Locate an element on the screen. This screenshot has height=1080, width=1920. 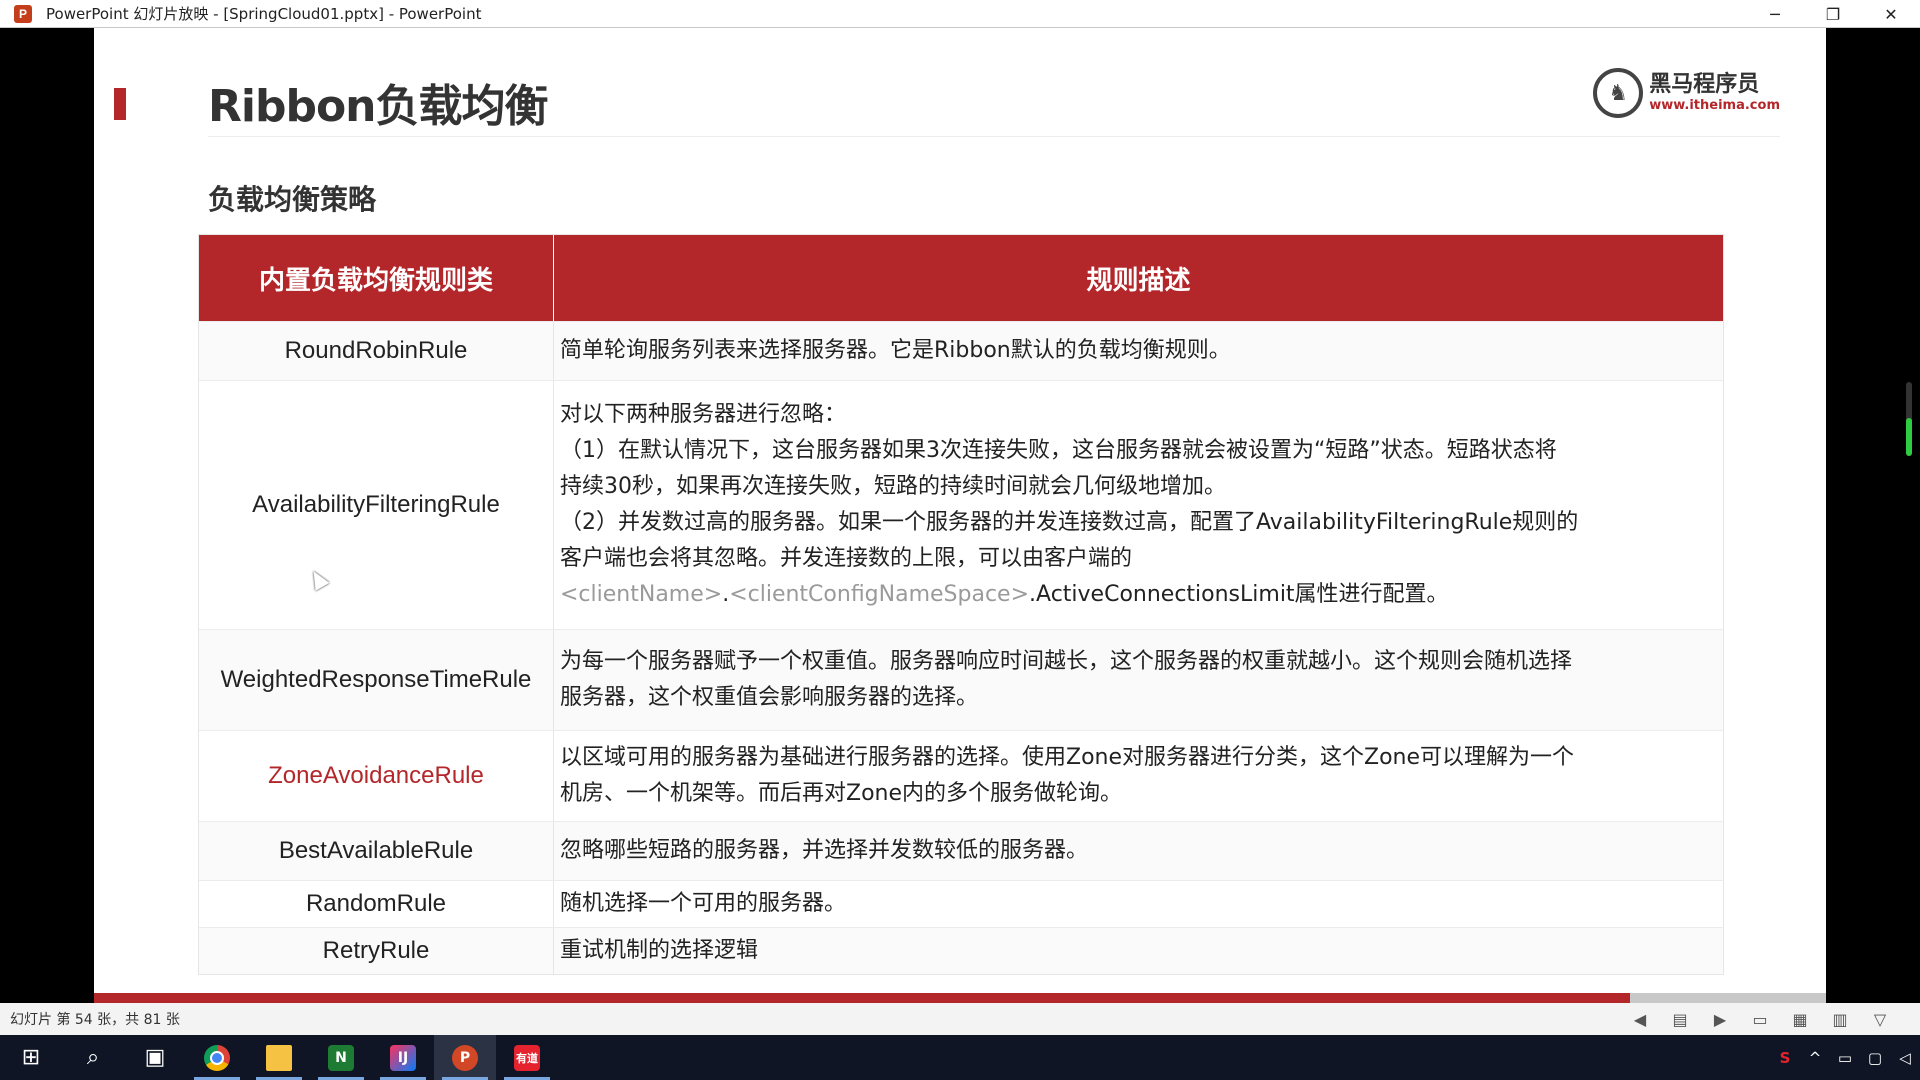
minimize-button: ─ is located at coordinates (1775, 14).